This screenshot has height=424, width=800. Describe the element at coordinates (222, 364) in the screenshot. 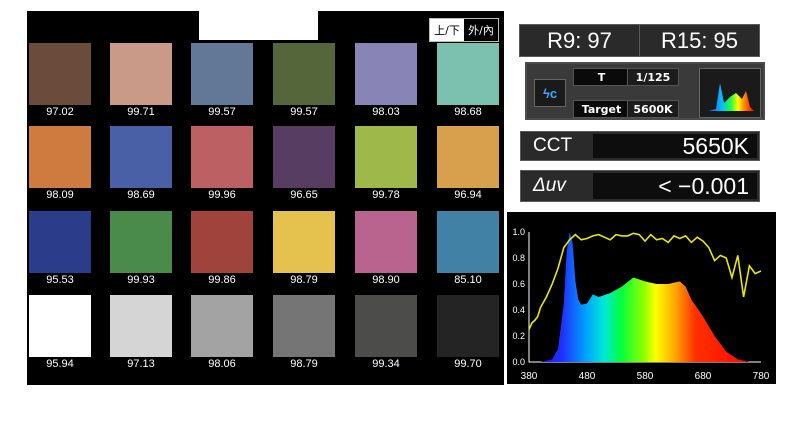

I see `swatch-value: 98.06` at that location.